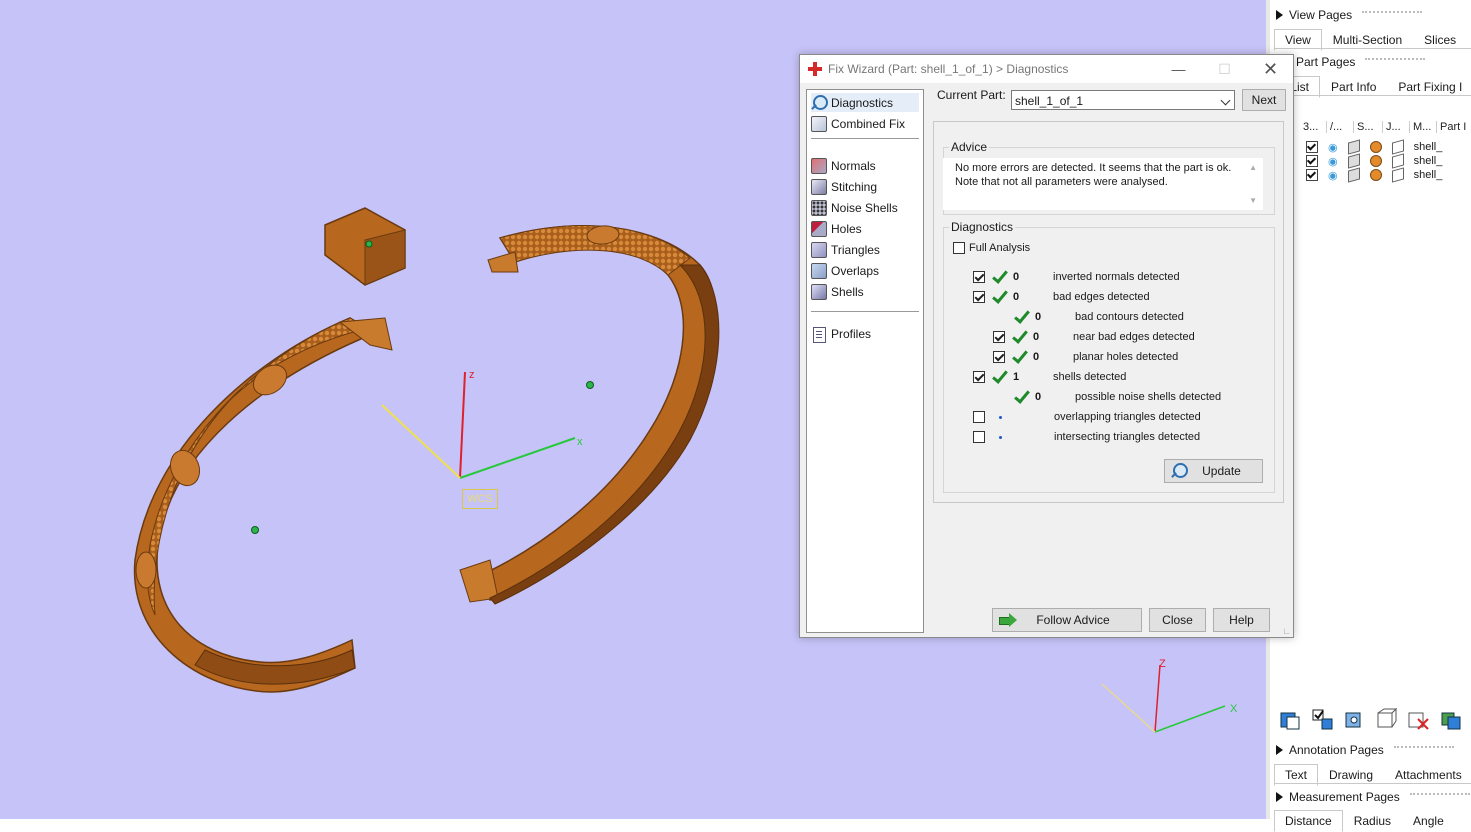 The height and width of the screenshot is (832, 1471). What do you see at coordinates (865, 291) in the screenshot?
I see `nav-shells: Shells` at bounding box center [865, 291].